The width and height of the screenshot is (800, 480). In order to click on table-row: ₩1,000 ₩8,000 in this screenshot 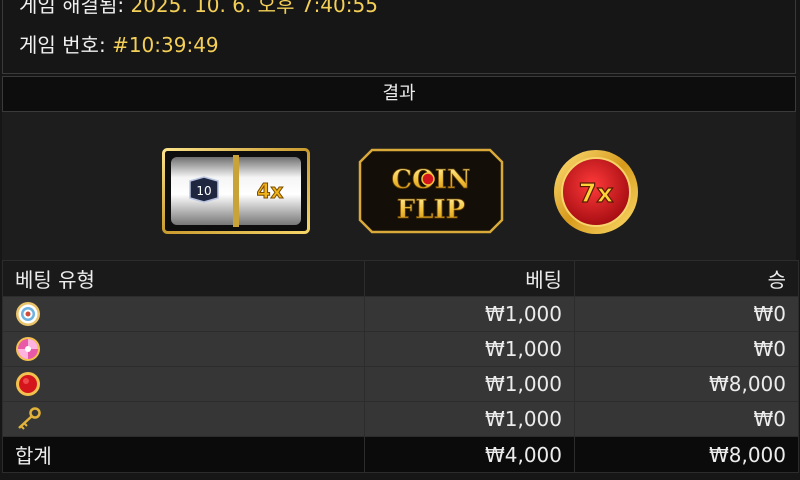, I will do `click(400, 384)`.